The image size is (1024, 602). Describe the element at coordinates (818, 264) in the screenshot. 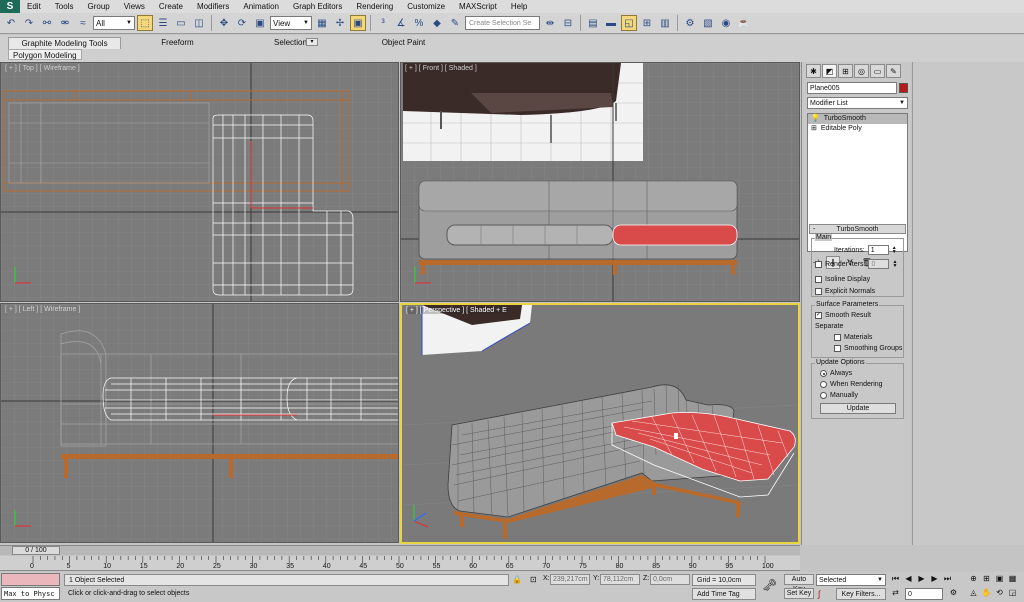

I see `render-iters-checkbox` at that location.